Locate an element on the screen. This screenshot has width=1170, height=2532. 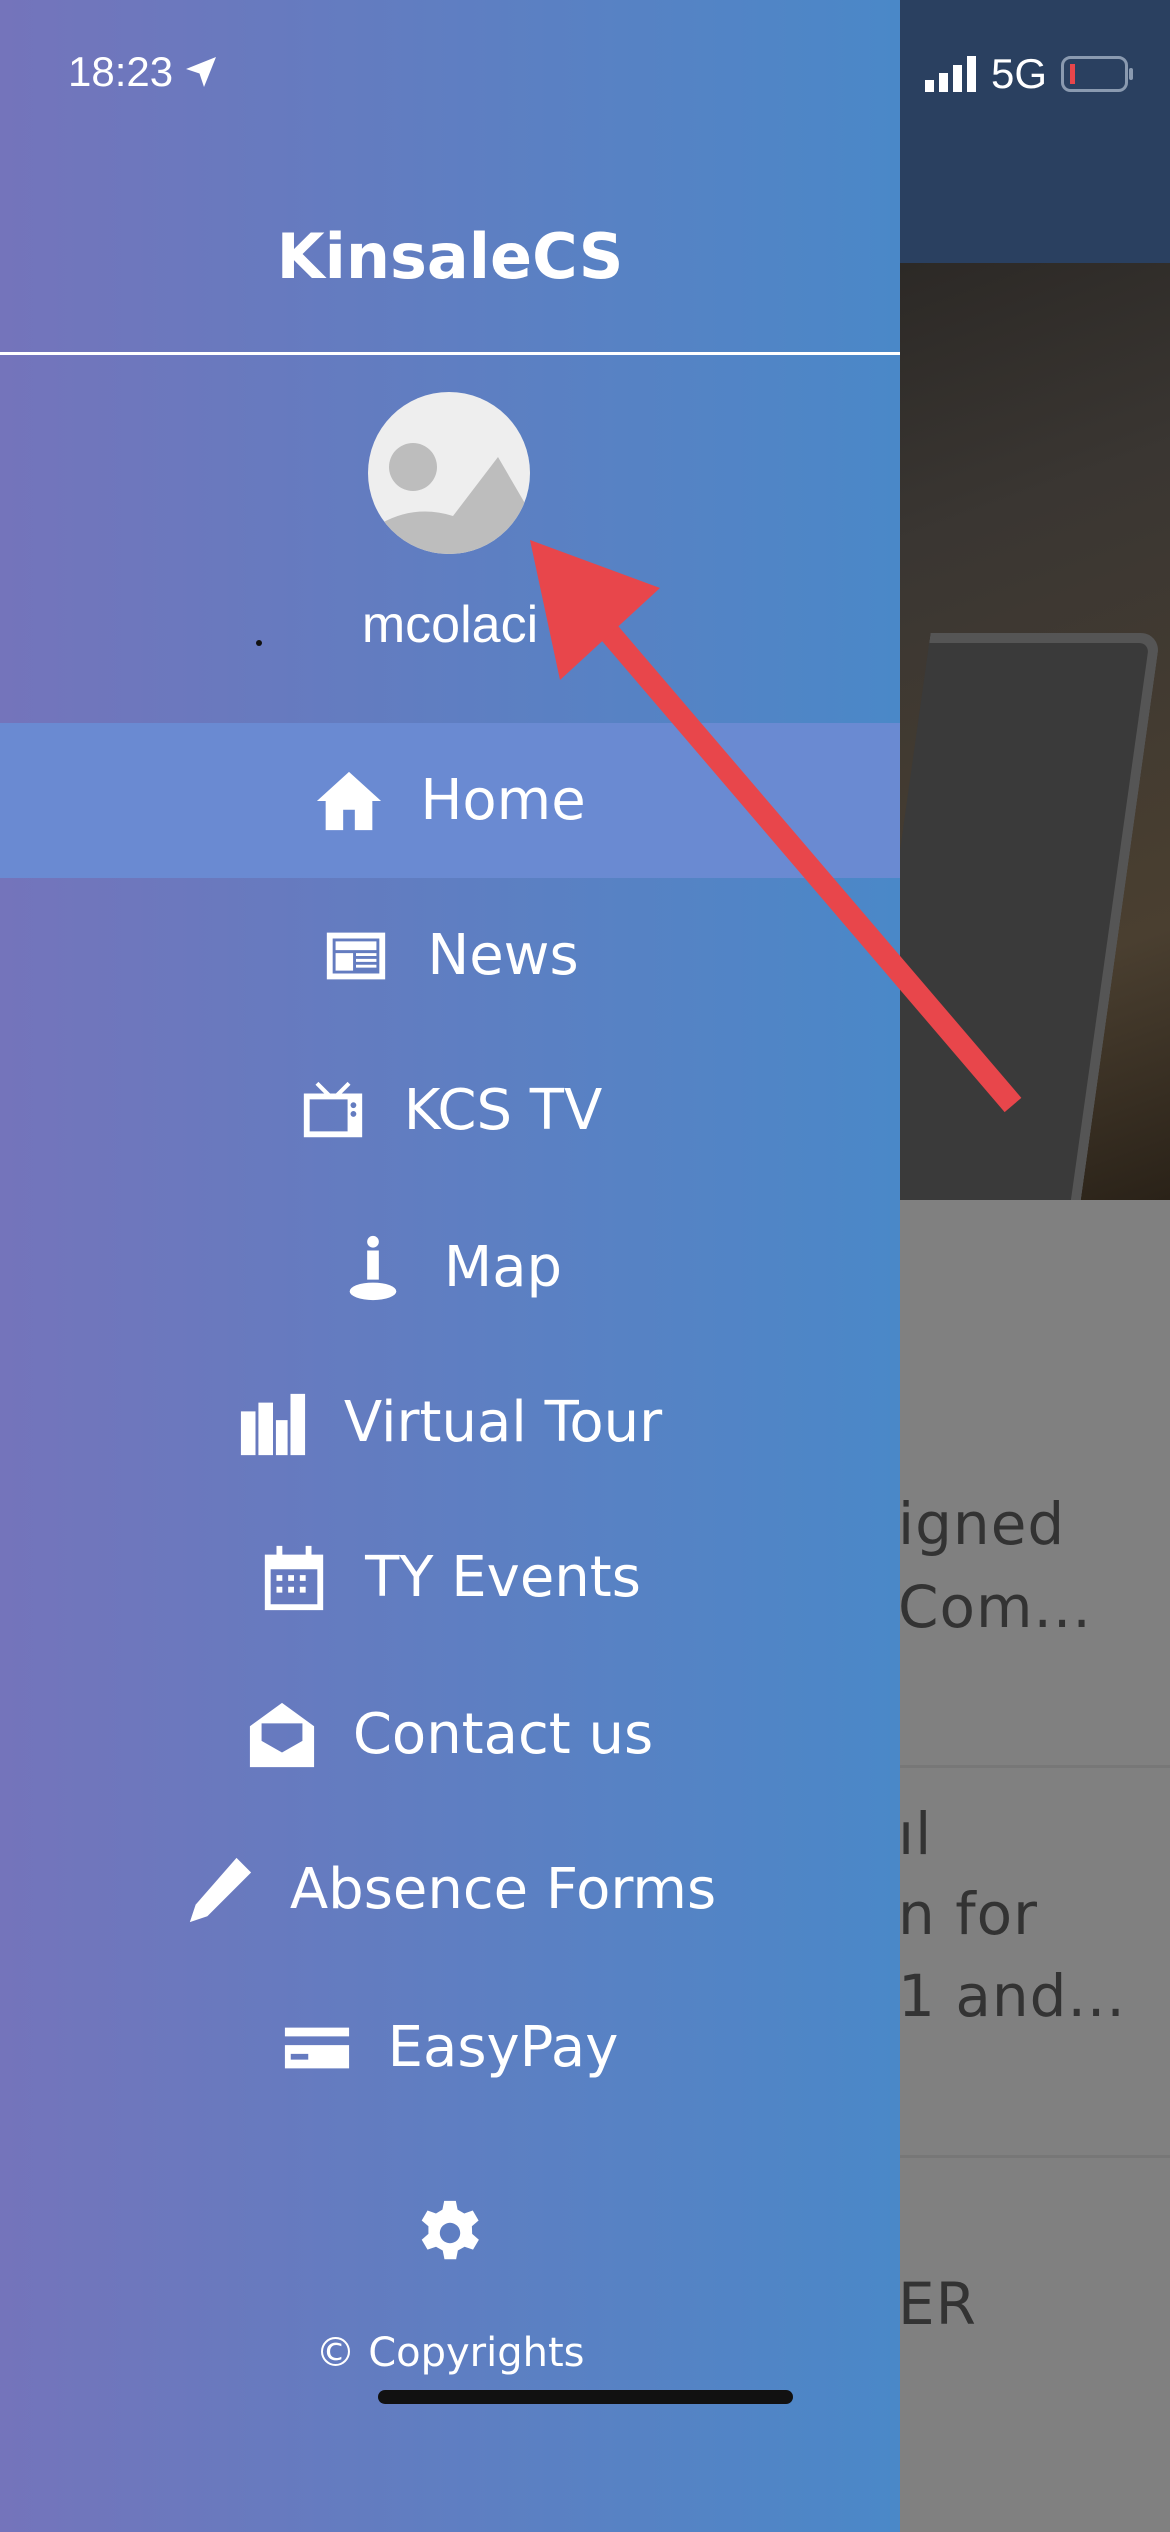
menu-item-label: KCS TV is located at coordinates (503, 1110).